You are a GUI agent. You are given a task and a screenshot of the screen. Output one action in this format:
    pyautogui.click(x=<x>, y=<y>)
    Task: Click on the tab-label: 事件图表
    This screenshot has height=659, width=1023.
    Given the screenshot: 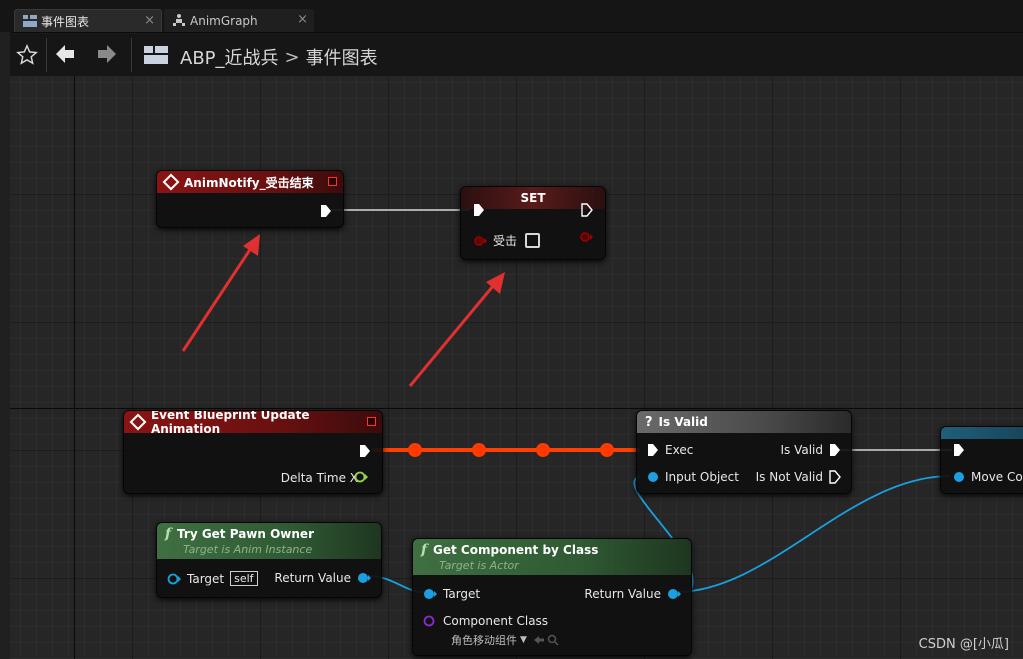 What is the action you would take?
    pyautogui.click(x=65, y=21)
    